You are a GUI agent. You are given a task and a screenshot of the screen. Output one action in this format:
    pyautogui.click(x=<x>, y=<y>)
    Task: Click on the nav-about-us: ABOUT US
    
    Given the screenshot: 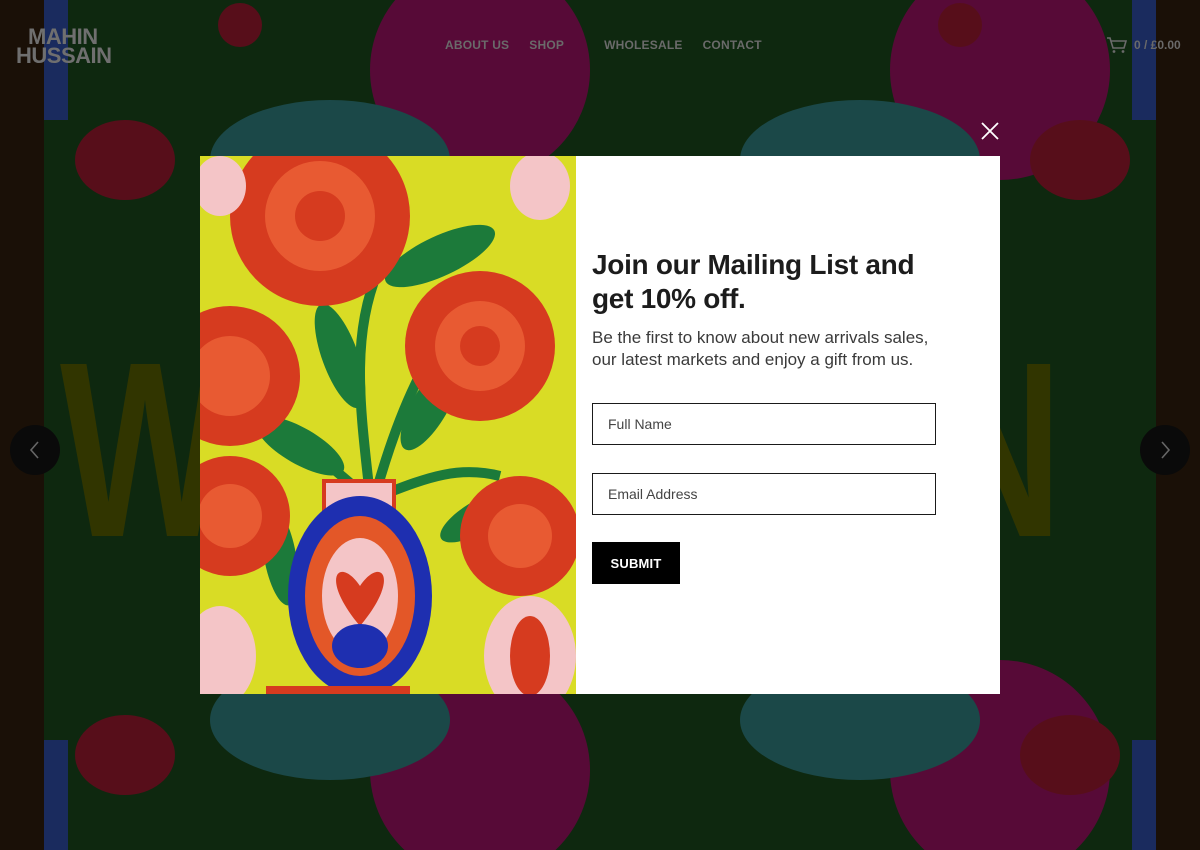 What is the action you would take?
    pyautogui.click(x=477, y=45)
    